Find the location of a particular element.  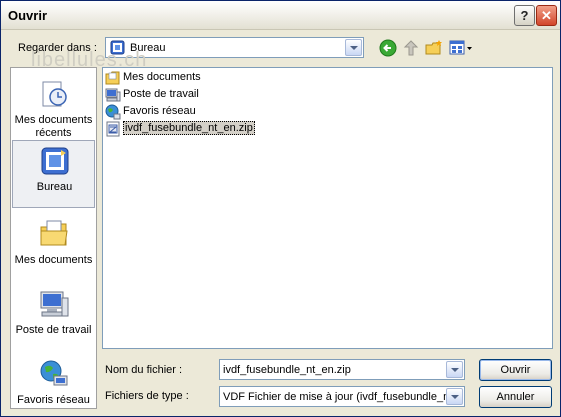

place-my-documents: Mes documents is located at coordinates (53, 248).